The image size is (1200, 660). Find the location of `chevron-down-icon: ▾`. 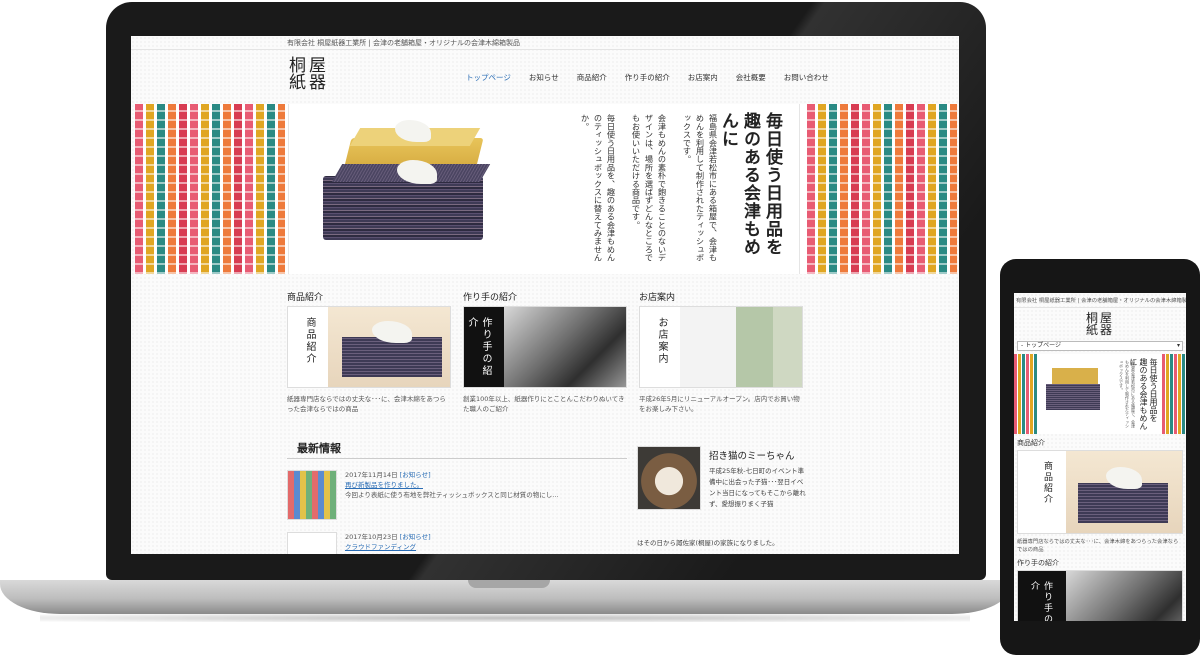

chevron-down-icon: ▾ is located at coordinates (1178, 345).